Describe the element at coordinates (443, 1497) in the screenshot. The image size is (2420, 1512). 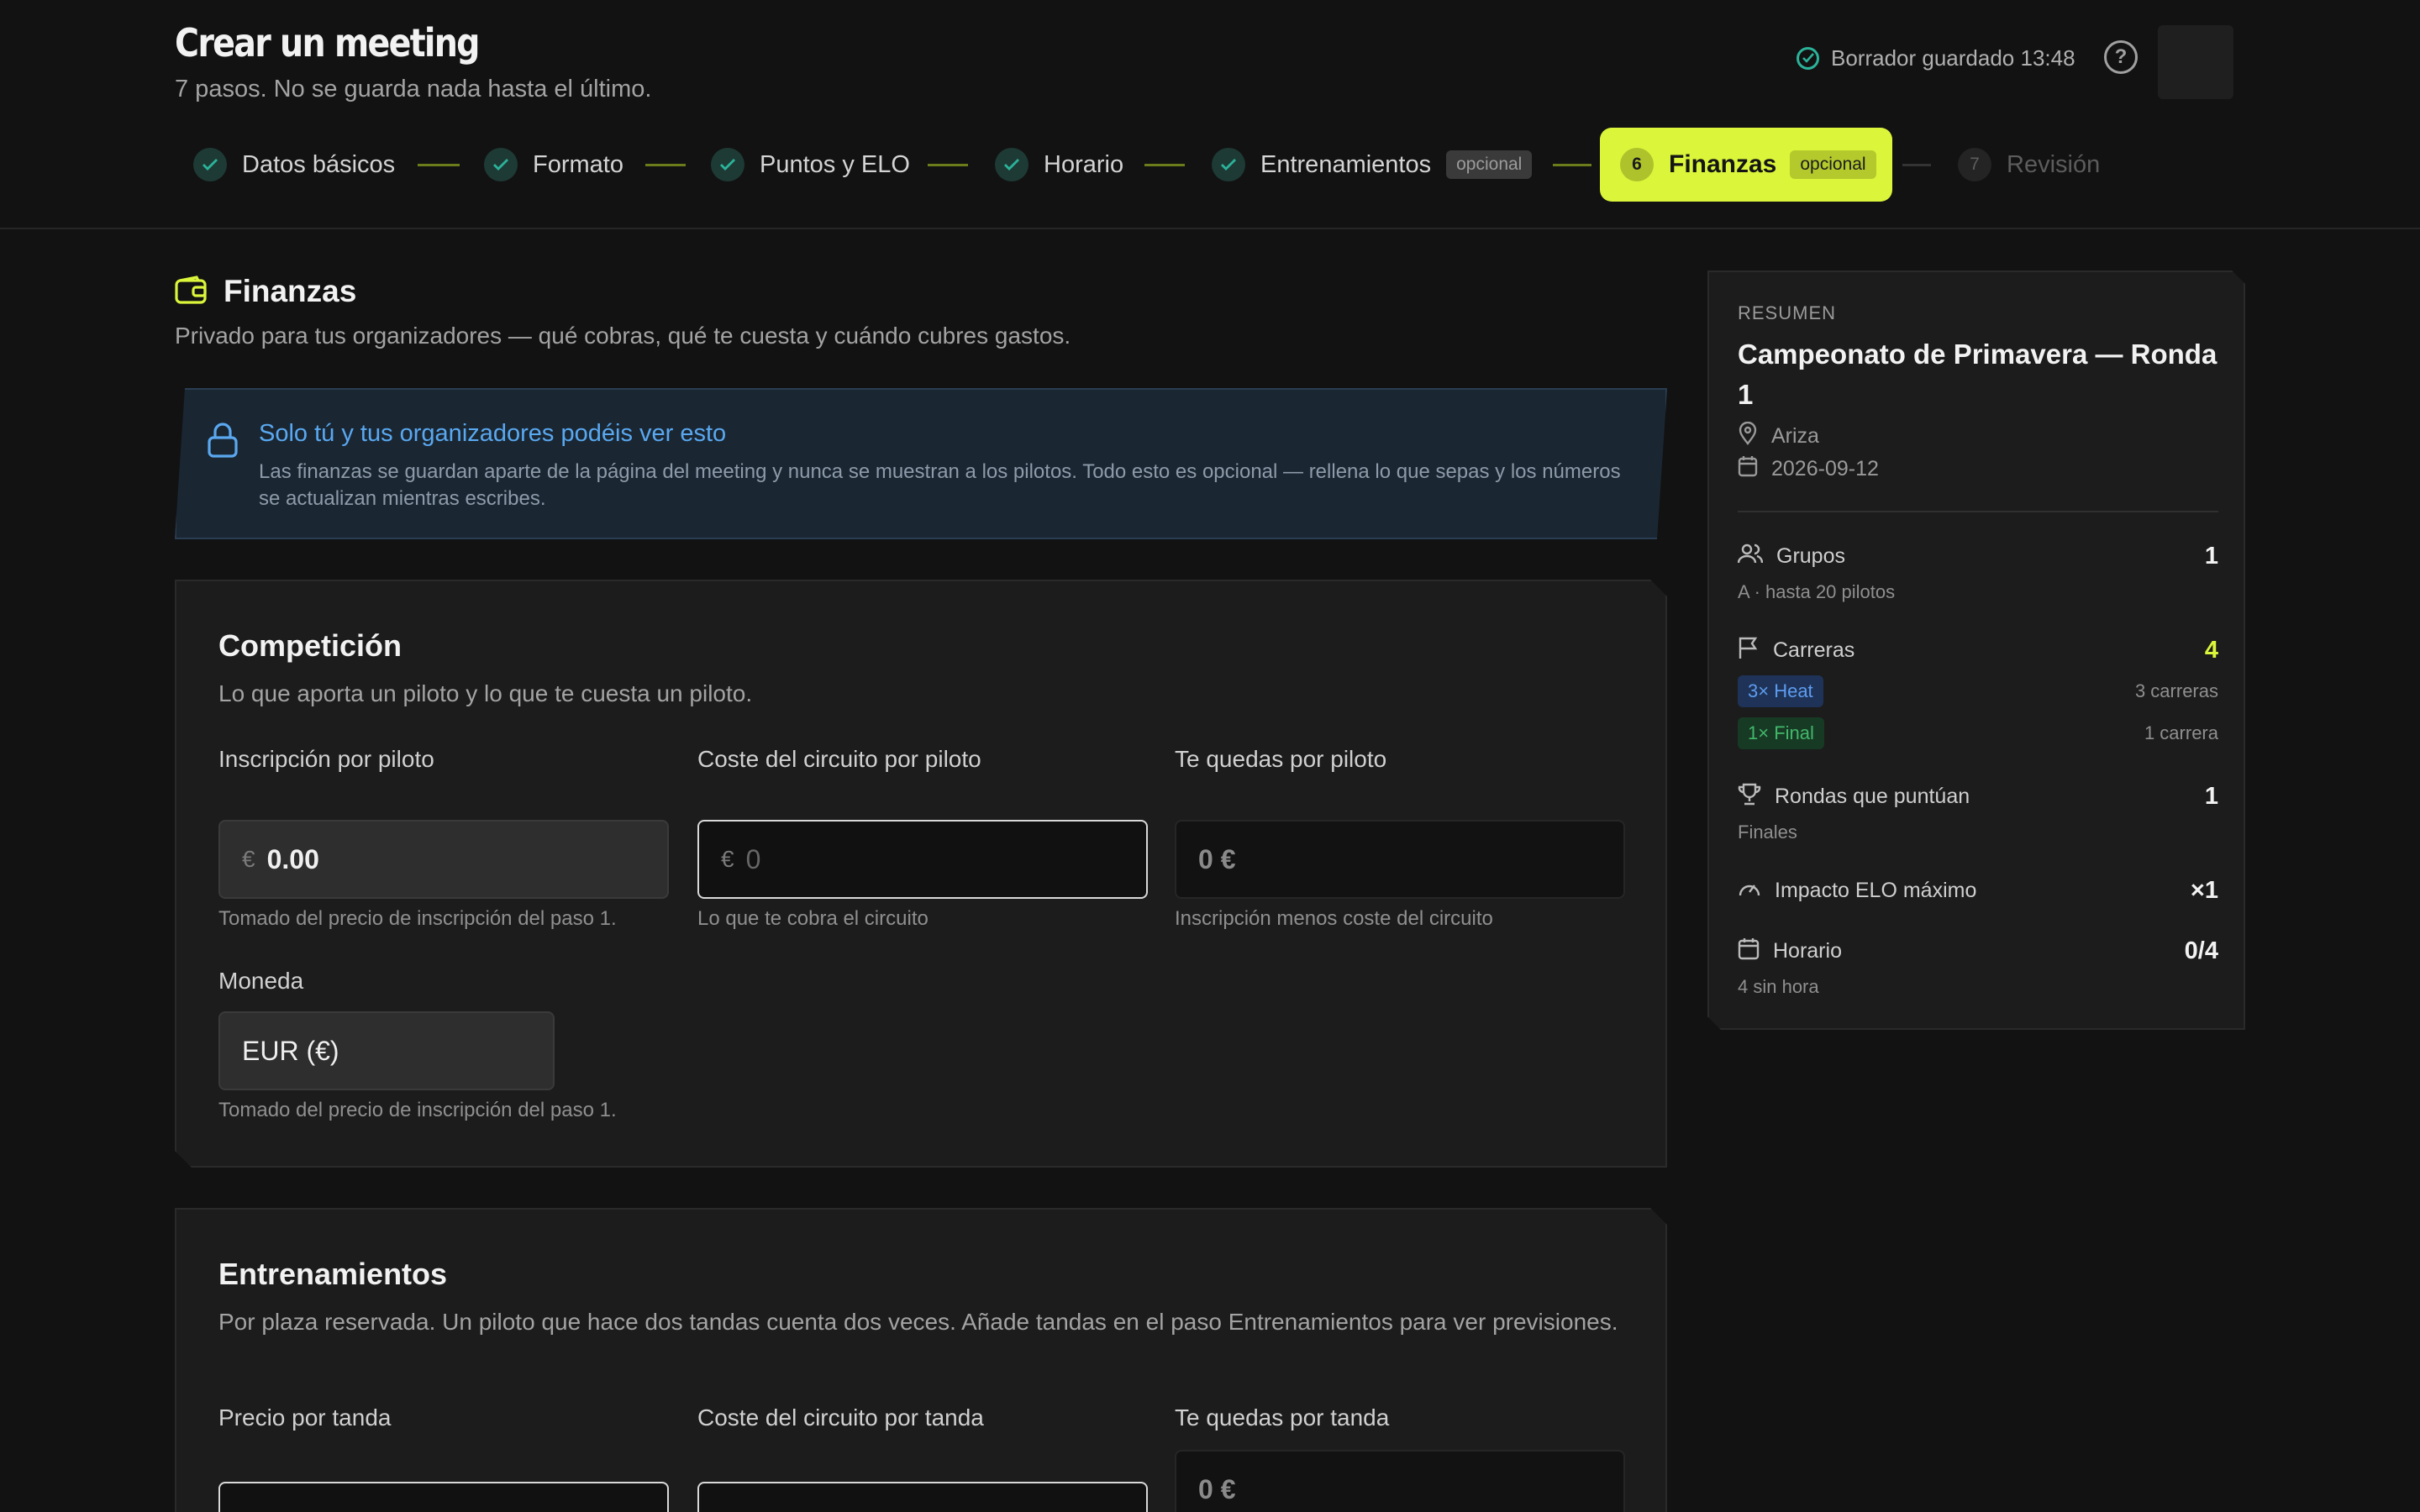
I see `training-price-input` at that location.